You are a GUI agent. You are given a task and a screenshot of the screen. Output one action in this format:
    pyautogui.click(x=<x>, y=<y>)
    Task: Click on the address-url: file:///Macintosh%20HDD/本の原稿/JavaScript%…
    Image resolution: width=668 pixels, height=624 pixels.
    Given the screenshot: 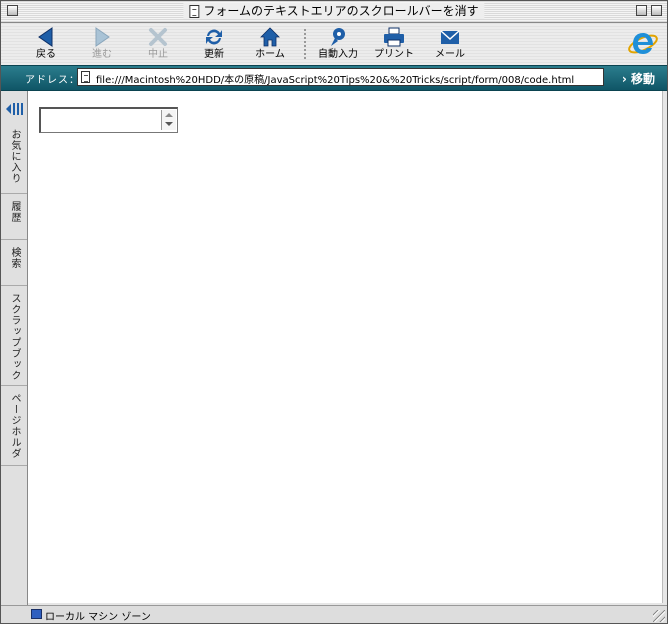 What is the action you would take?
    pyautogui.click(x=335, y=80)
    